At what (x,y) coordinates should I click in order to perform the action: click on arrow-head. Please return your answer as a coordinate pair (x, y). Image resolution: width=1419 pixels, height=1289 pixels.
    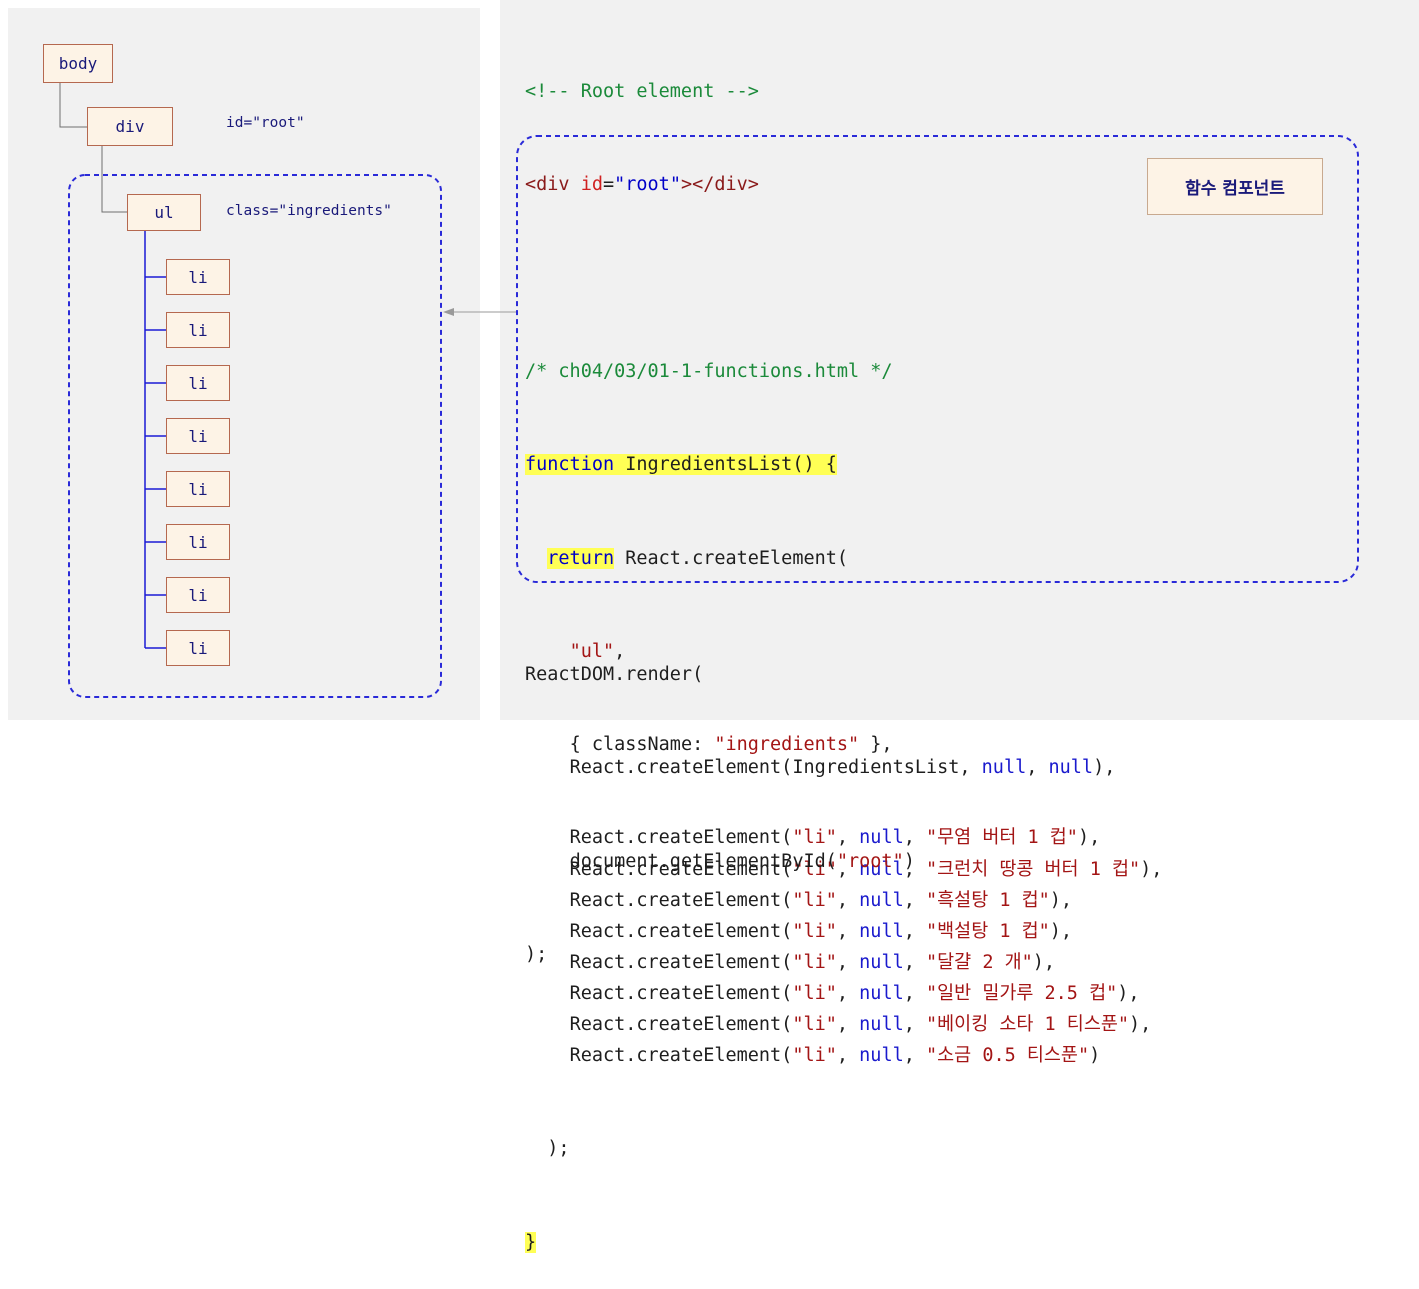
    Looking at the image, I should click on (448, 312).